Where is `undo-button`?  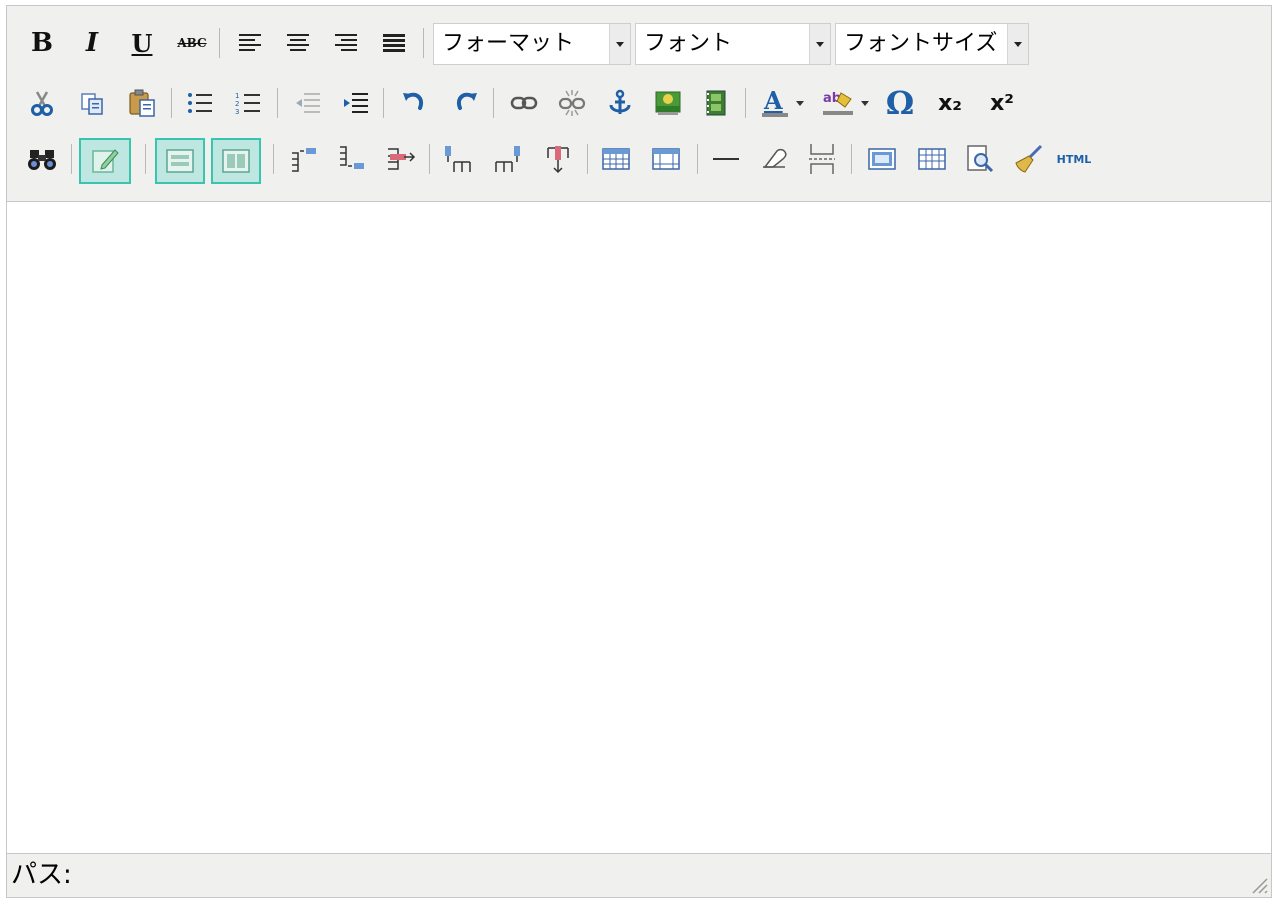
undo-button is located at coordinates (414, 103).